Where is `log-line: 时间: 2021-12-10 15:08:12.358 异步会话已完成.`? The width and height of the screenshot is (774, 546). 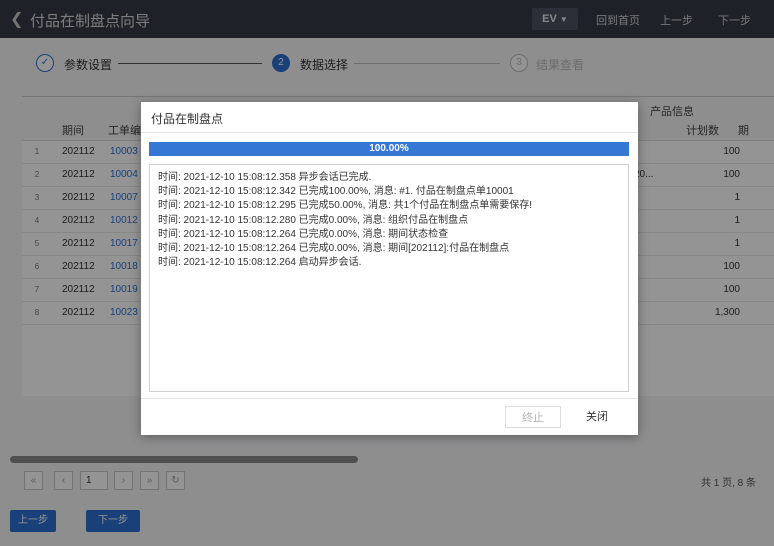
log-line: 时间: 2021-12-10 15:08:12.358 异步会话已完成. is located at coordinates (265, 177).